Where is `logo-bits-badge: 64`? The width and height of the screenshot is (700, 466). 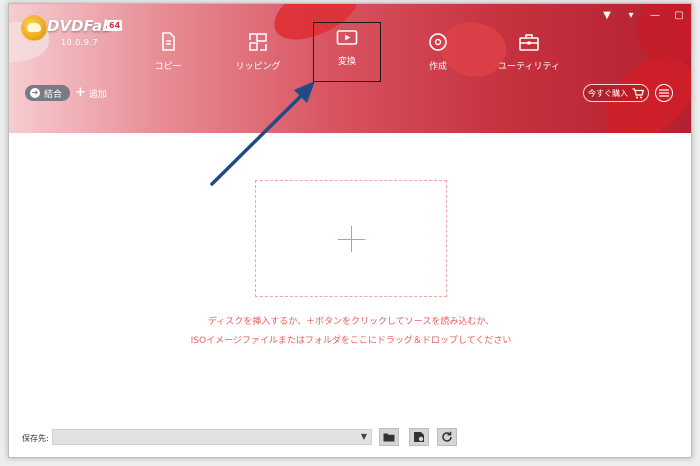 logo-bits-badge: 64 is located at coordinates (115, 25).